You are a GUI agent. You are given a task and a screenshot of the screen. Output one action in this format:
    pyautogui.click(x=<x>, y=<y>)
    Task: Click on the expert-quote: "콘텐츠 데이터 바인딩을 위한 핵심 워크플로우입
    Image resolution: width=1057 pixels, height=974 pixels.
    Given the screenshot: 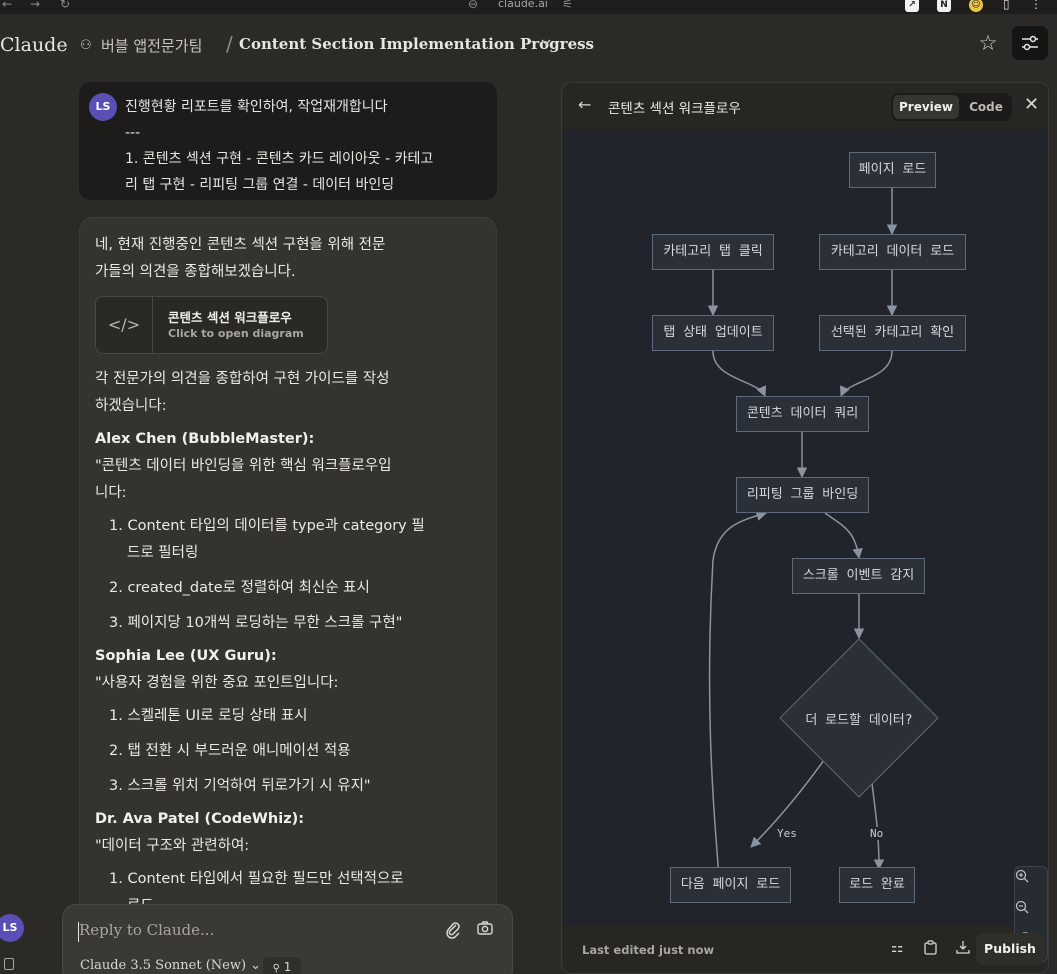 What is the action you would take?
    pyautogui.click(x=243, y=466)
    